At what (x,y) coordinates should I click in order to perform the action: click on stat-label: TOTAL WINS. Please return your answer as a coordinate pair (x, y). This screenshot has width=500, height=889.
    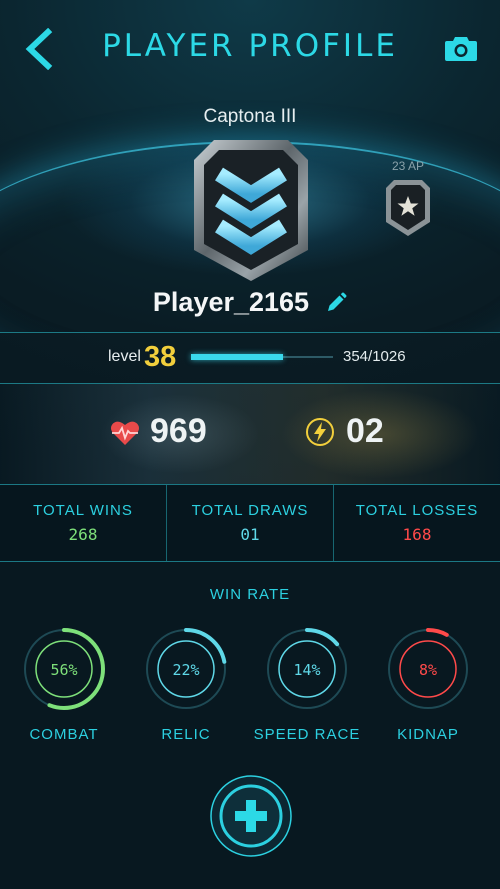
    Looking at the image, I should click on (83, 510).